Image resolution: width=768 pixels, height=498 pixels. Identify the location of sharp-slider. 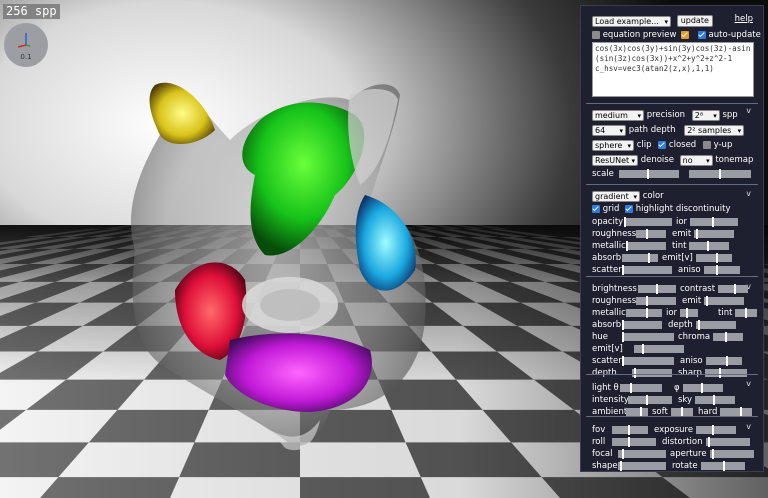
(725, 373).